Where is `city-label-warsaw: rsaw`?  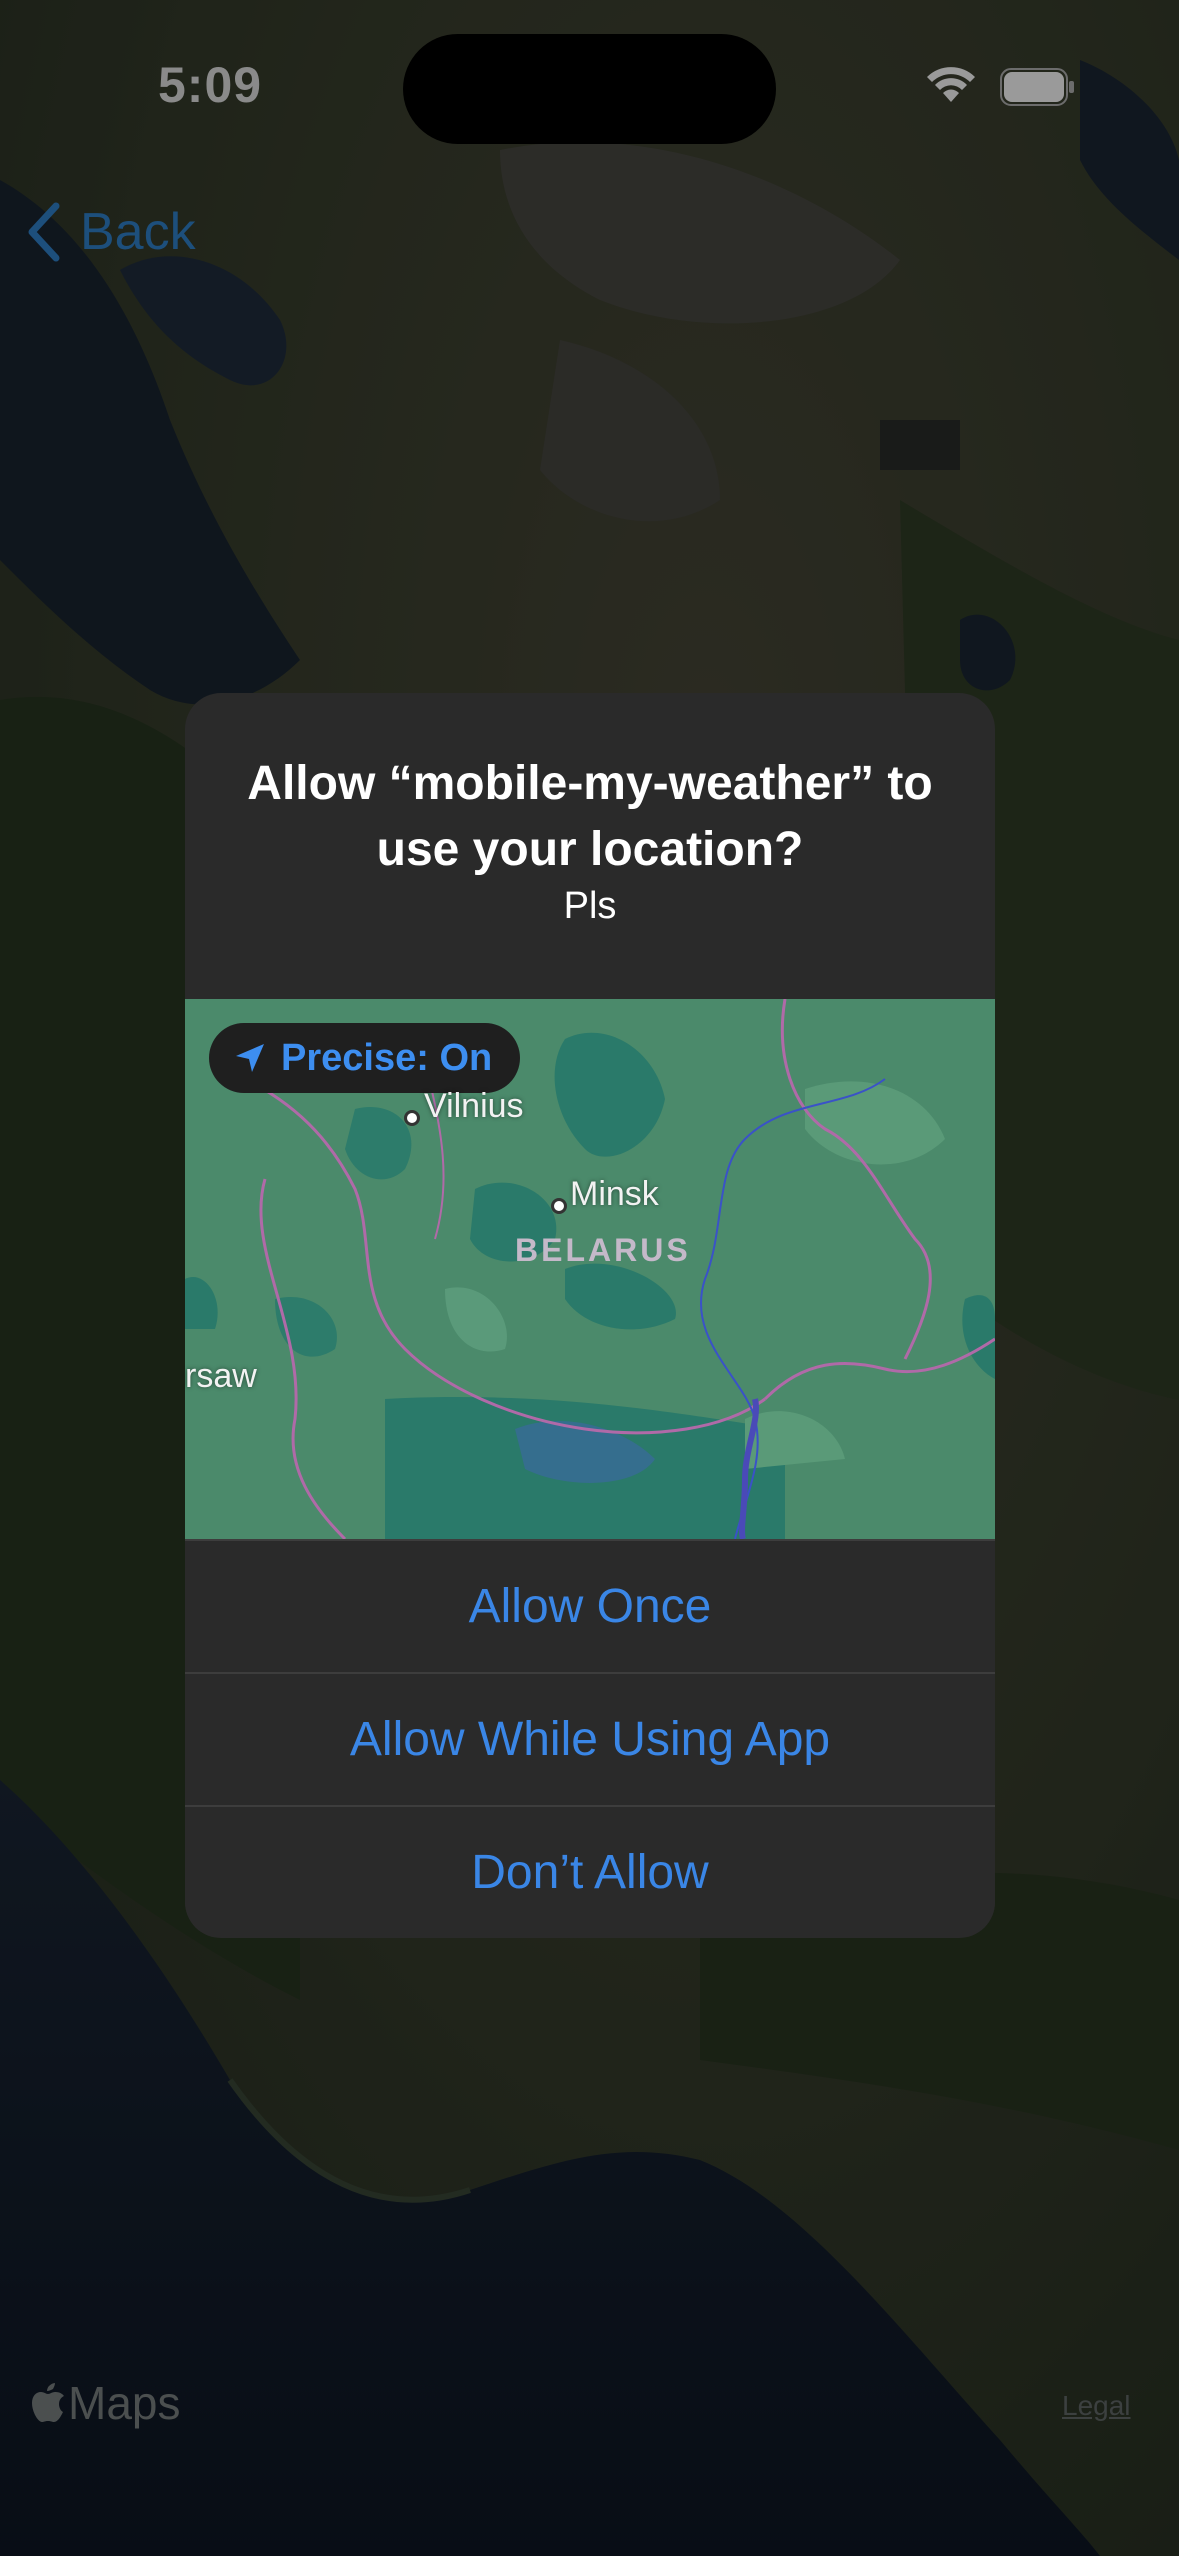
city-label-warsaw: rsaw is located at coordinates (221, 1376).